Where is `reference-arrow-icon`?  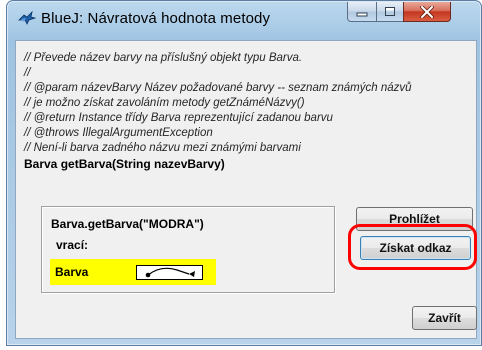
reference-arrow-icon is located at coordinates (170, 272).